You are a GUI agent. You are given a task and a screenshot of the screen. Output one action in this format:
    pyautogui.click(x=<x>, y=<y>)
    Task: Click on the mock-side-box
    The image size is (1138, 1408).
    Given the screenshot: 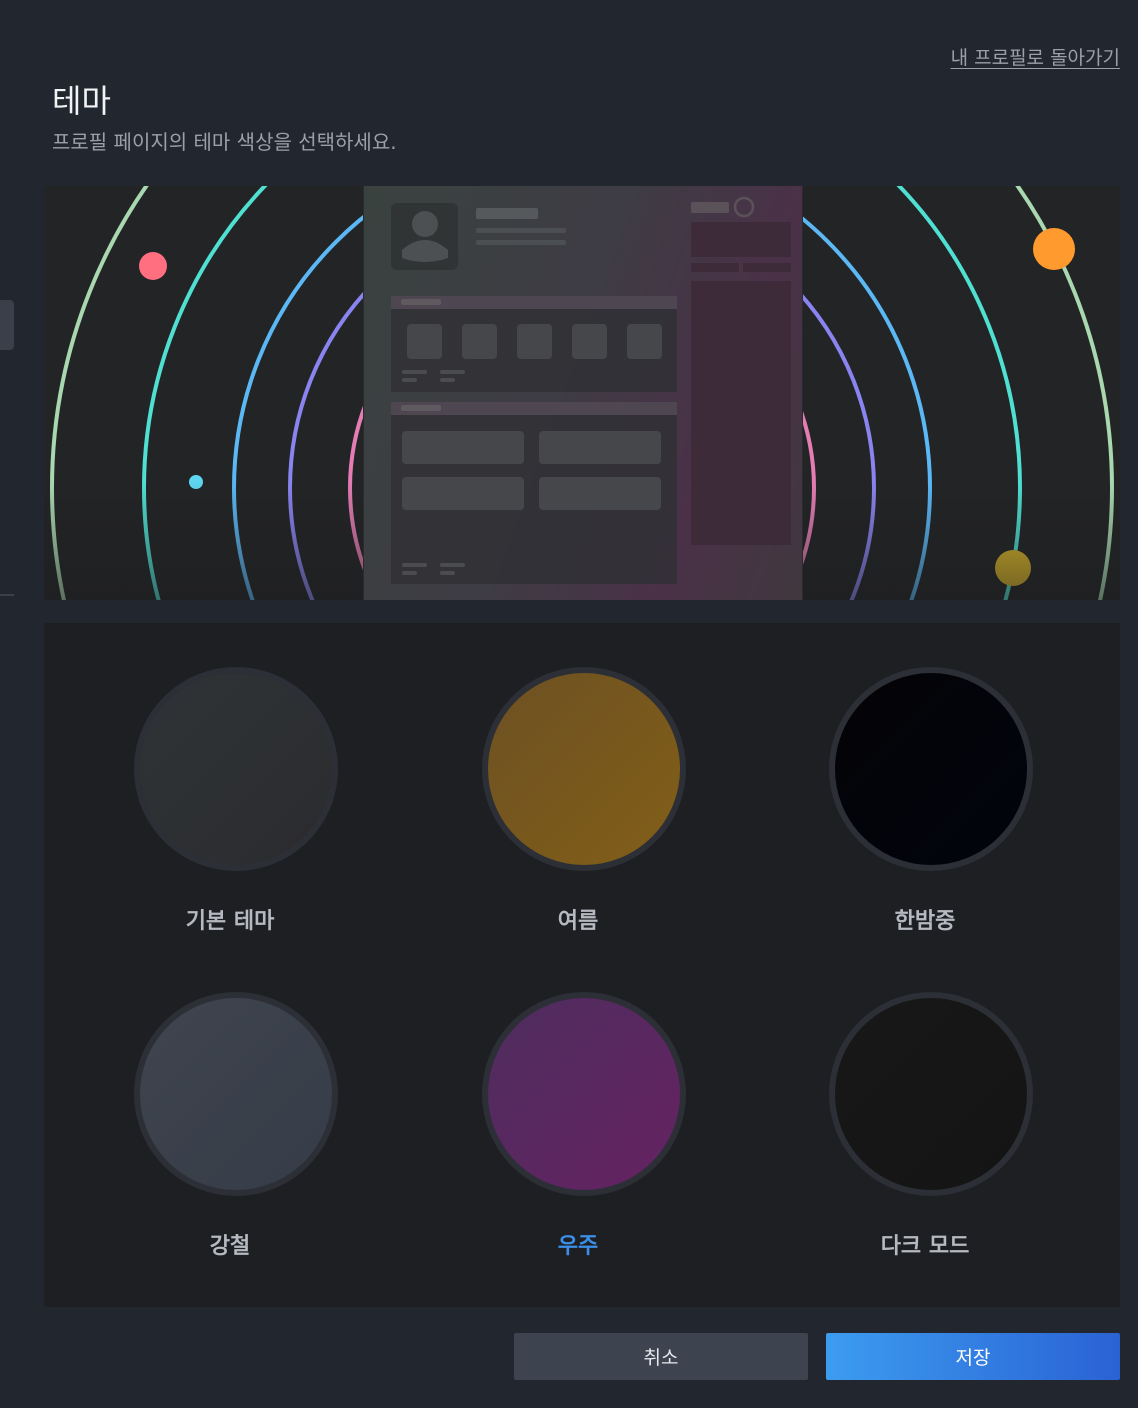 What is the action you would take?
    pyautogui.click(x=741, y=239)
    